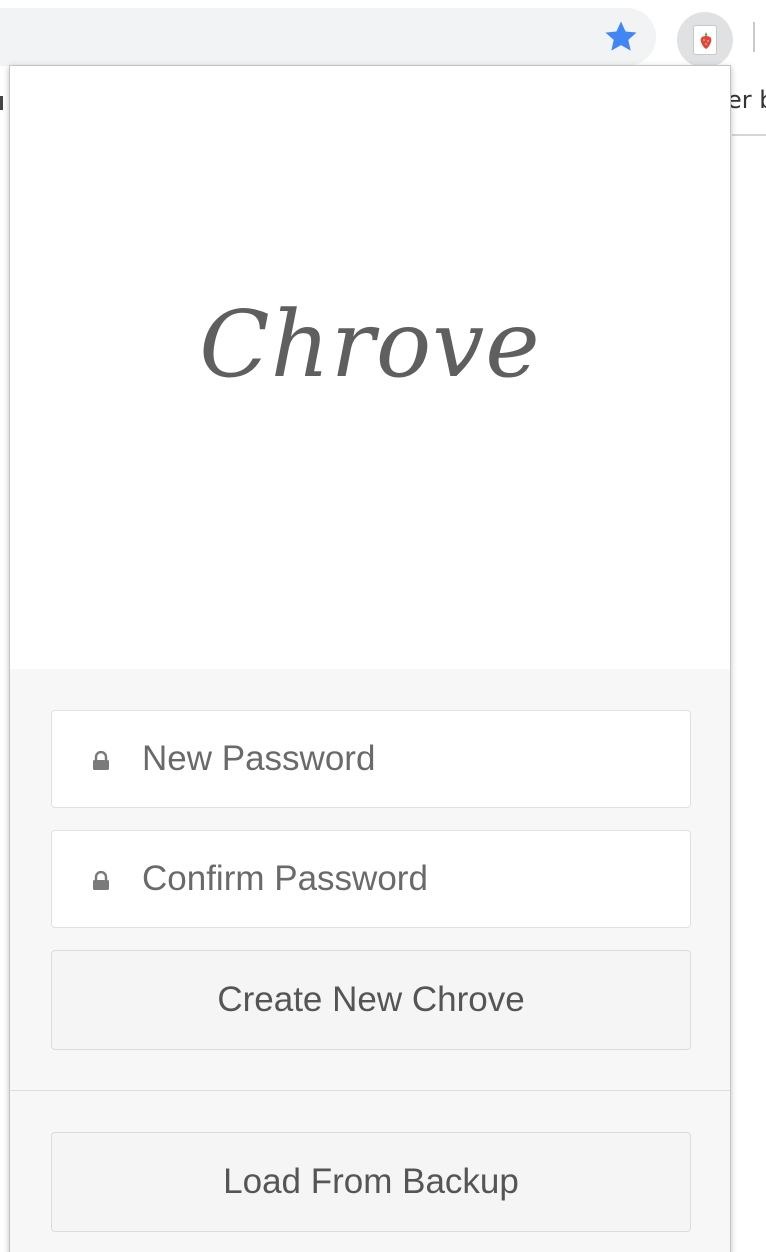  I want to click on section-divider, so click(370, 1090).